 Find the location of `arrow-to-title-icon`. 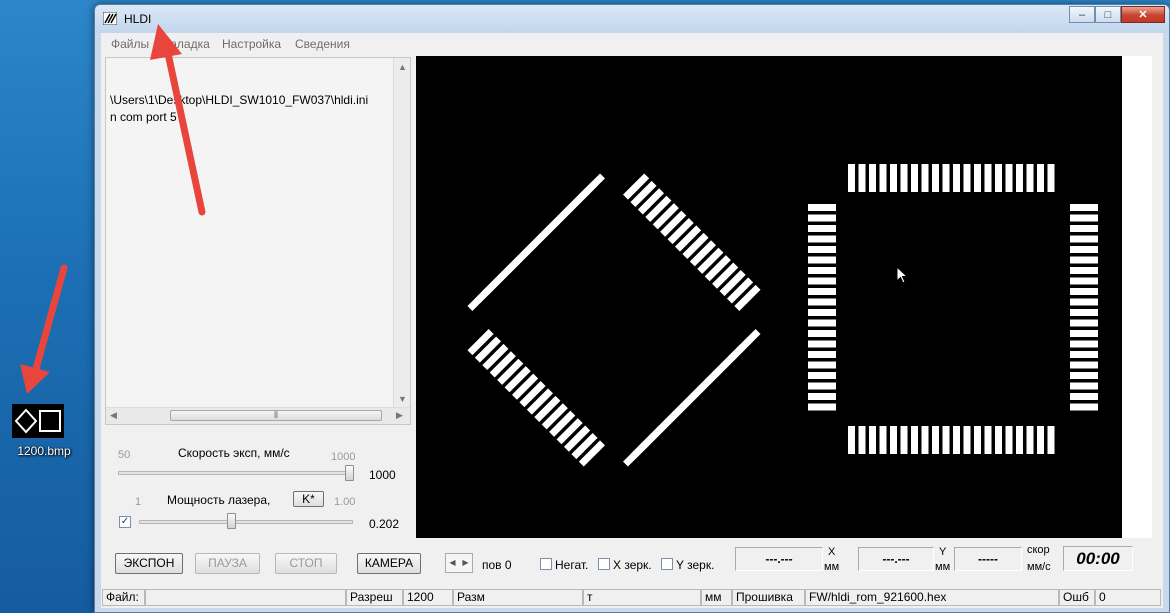

arrow-to-title-icon is located at coordinates (178, 120).